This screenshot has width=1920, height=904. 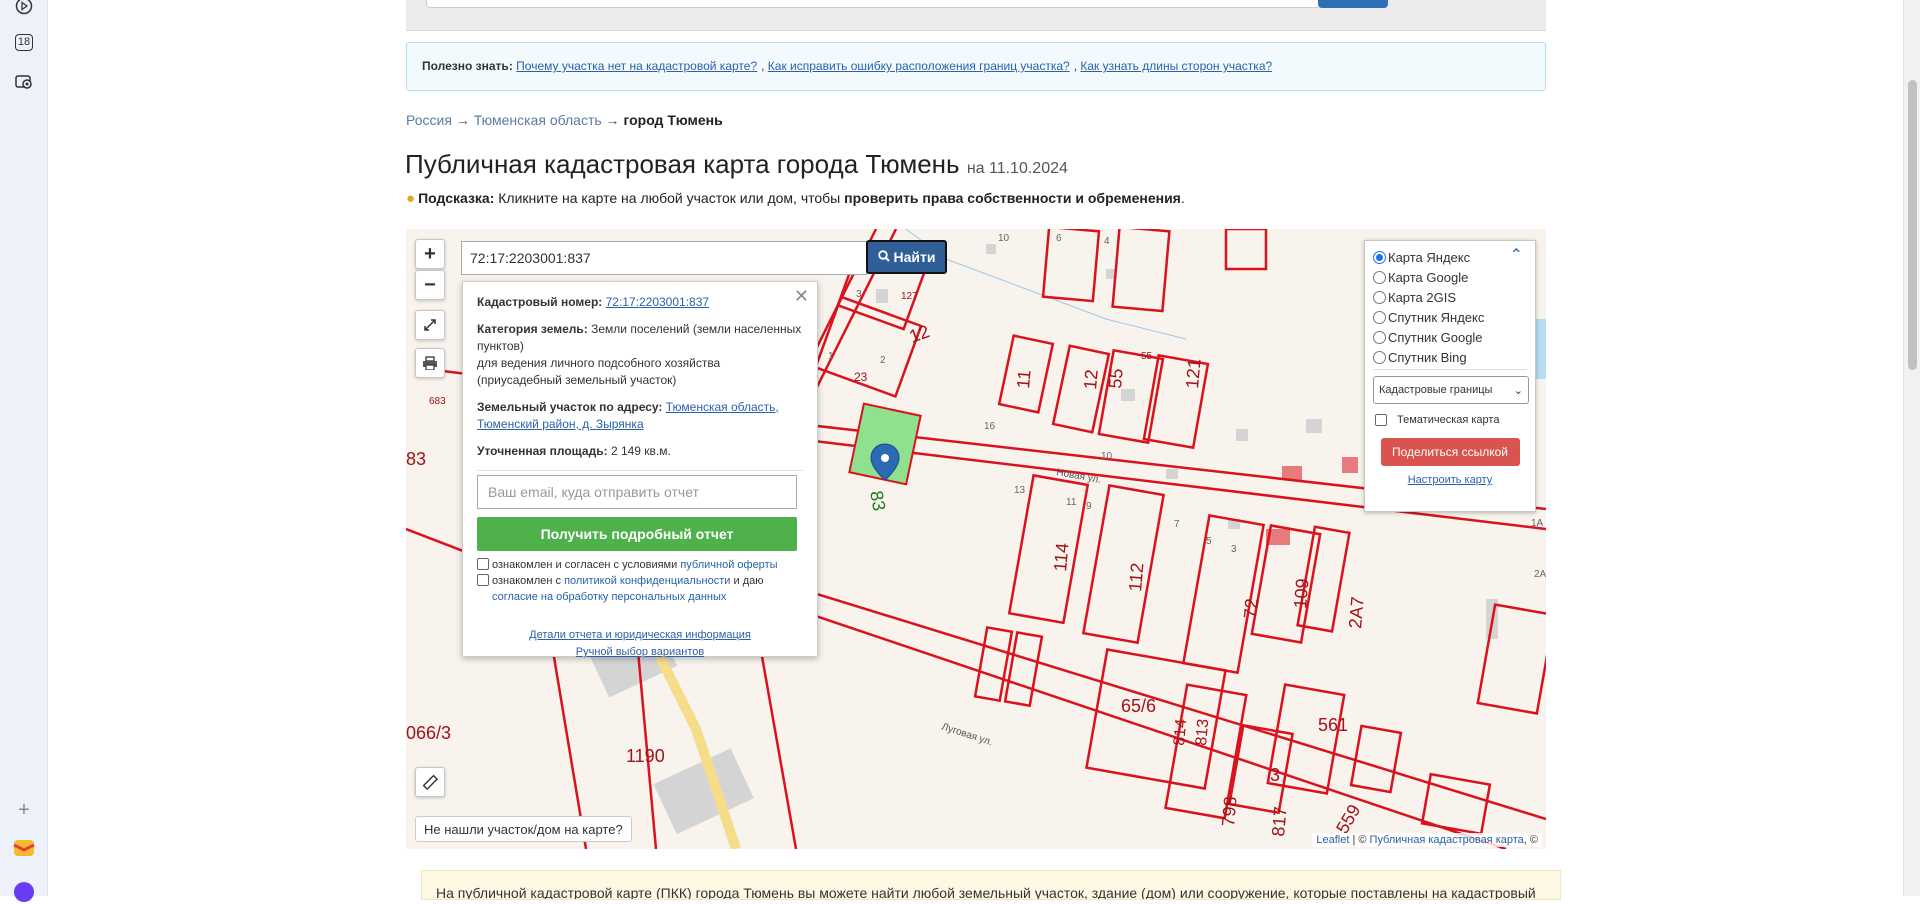 I want to click on add-icon: +, so click(x=24, y=810).